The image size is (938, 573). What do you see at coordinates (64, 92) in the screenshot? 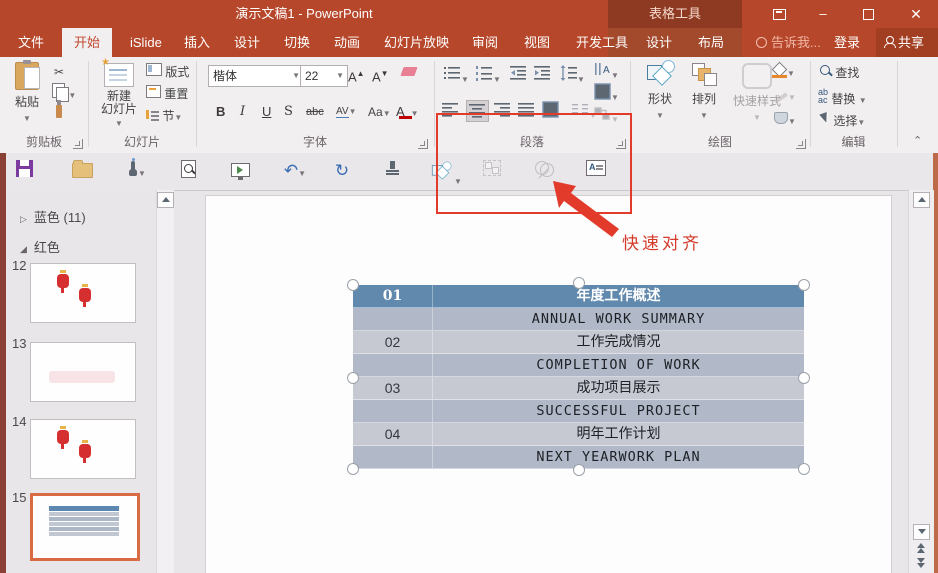
I see `copy-button: ▼` at bounding box center [64, 92].